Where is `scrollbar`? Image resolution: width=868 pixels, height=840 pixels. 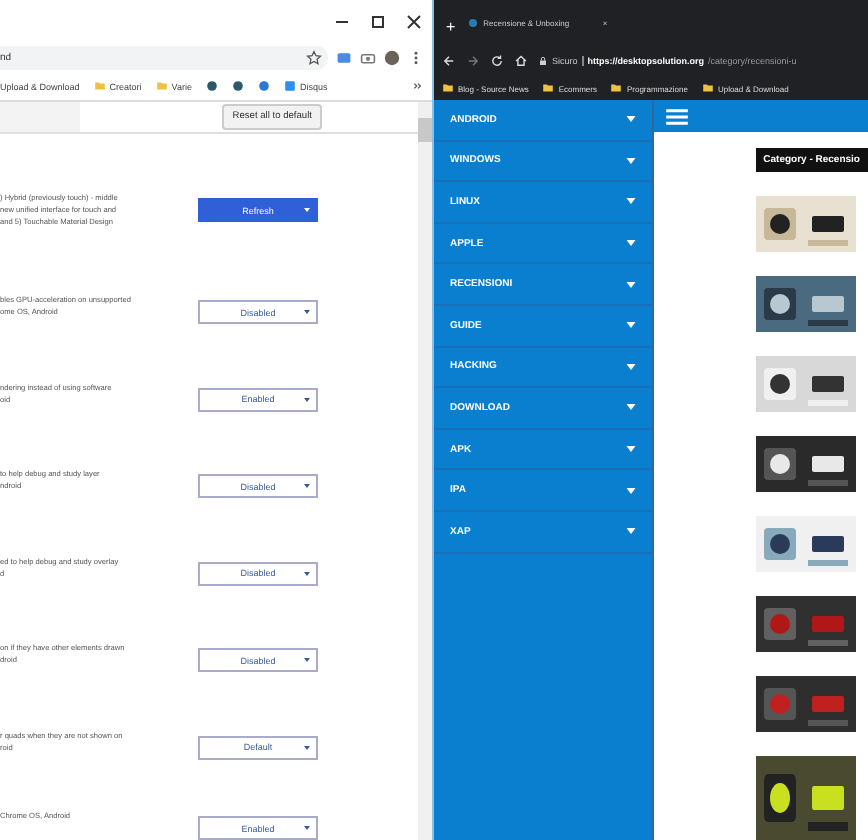
scrollbar is located at coordinates (425, 471).